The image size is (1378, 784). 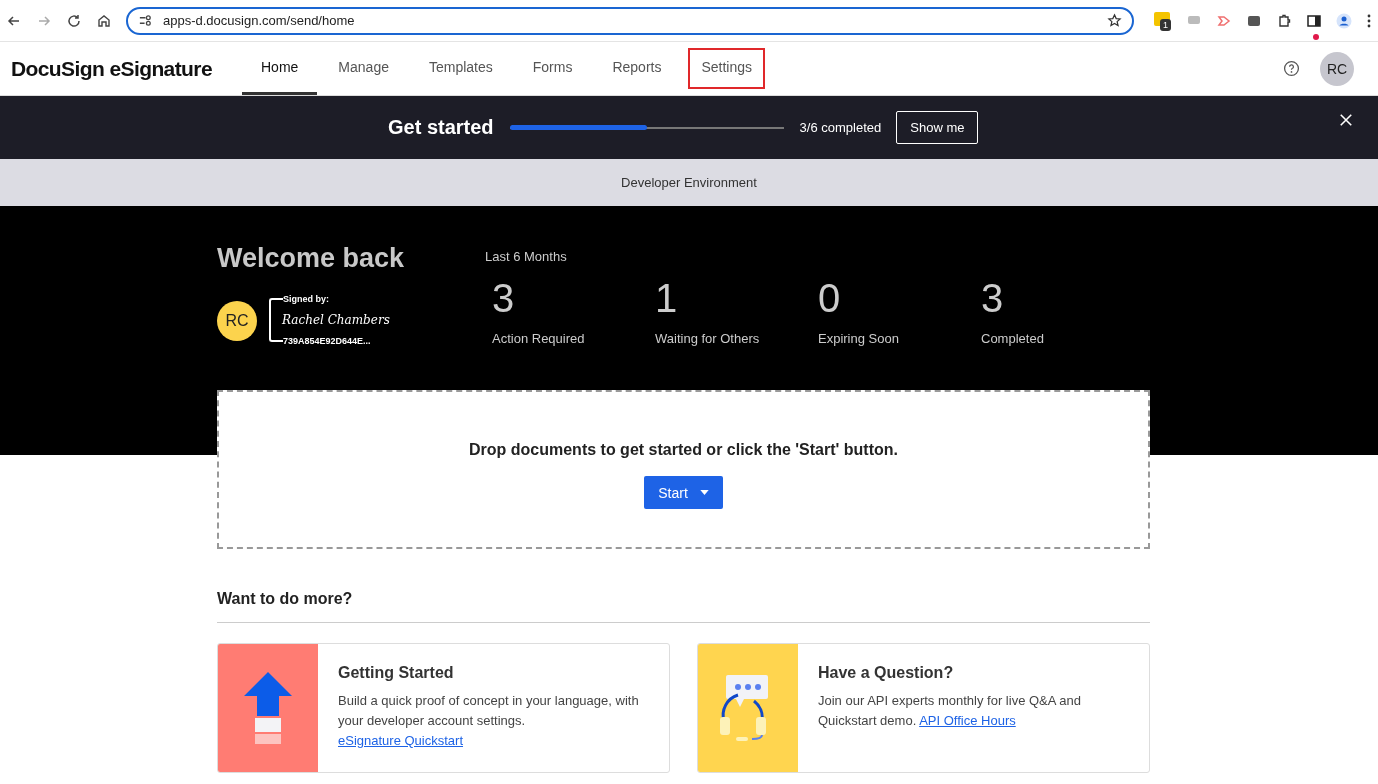 What do you see at coordinates (145, 20) in the screenshot?
I see `site-settings-icon` at bounding box center [145, 20].